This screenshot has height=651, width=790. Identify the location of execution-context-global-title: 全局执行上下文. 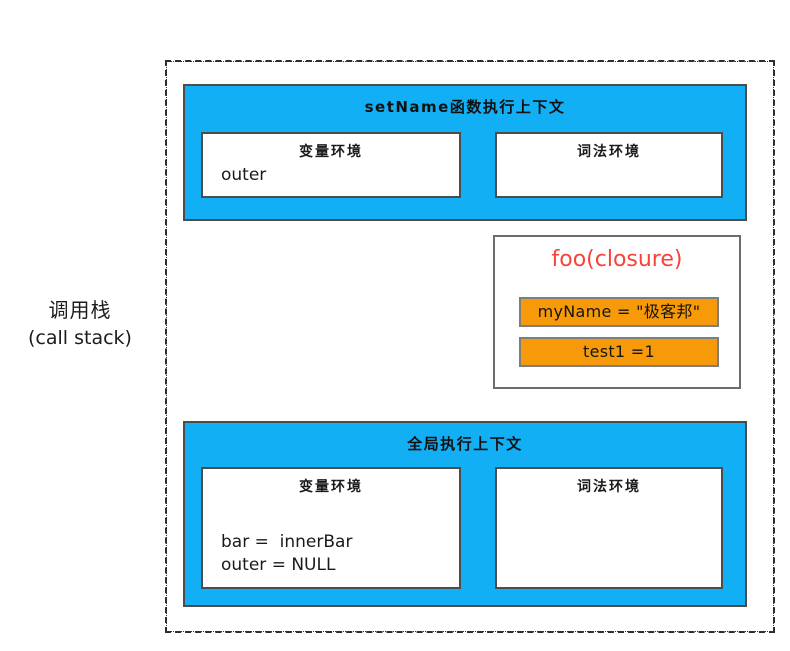
(465, 444).